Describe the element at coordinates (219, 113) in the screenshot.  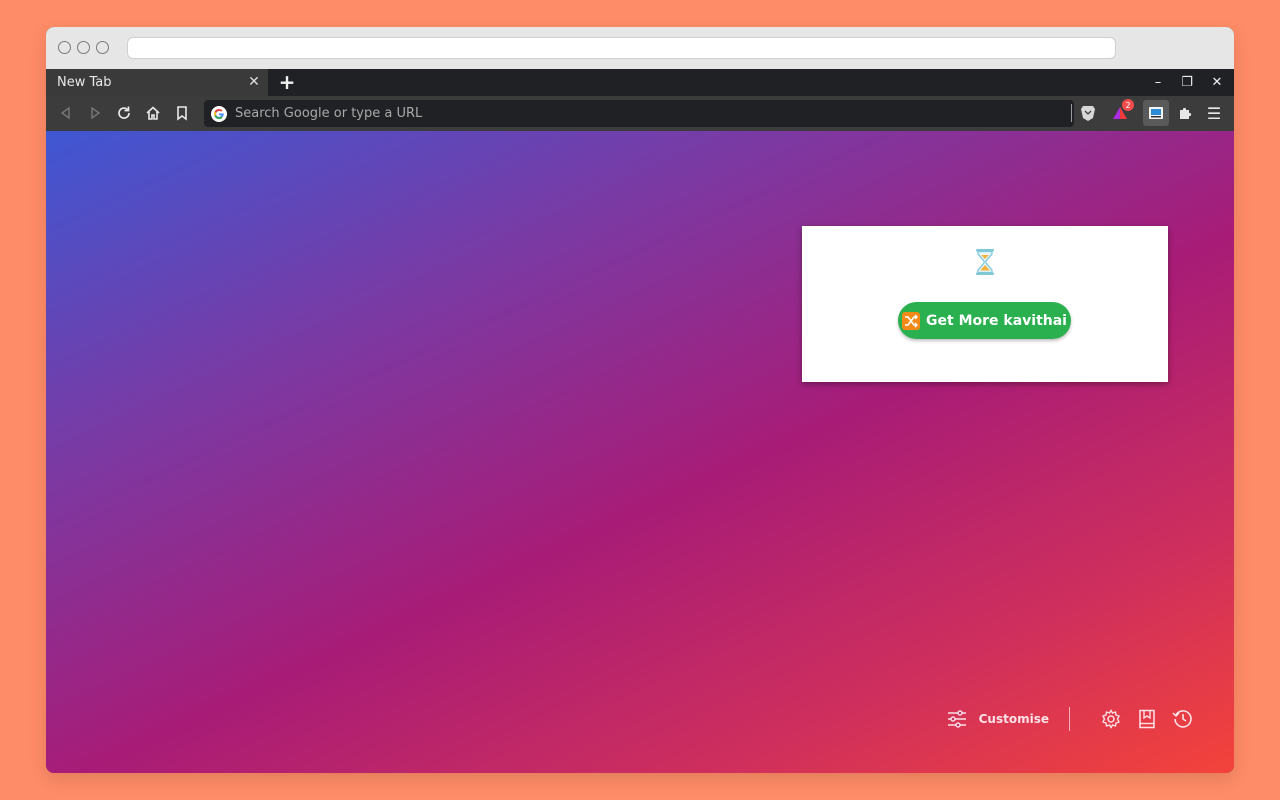
I see `google-icon` at that location.